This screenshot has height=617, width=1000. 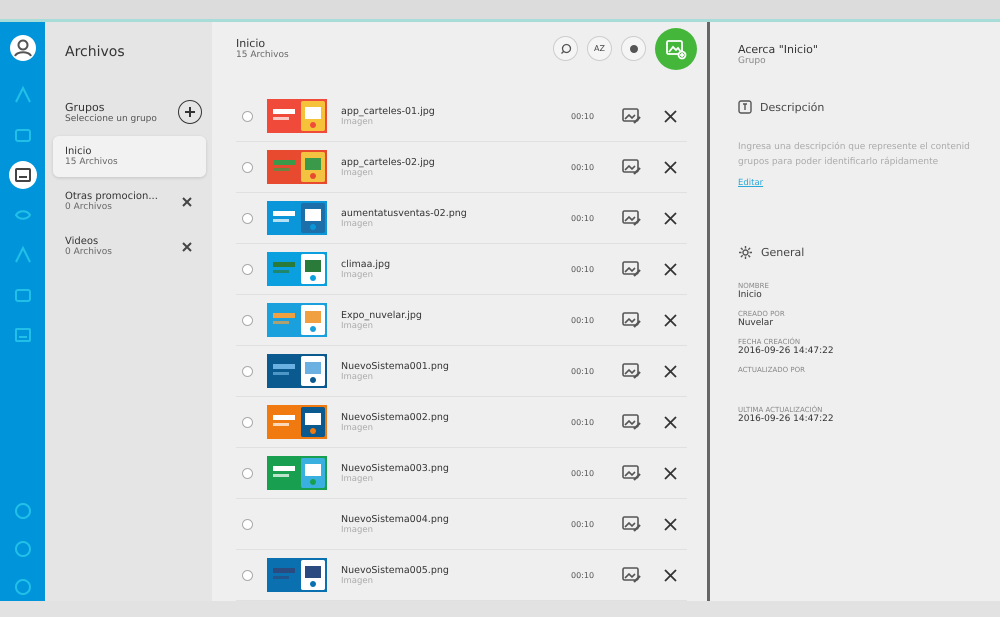 I want to click on description-hint: Ingresa una descripción que represente el contenid grupos para poder identificarlo rápidamente, so click(x=854, y=154).